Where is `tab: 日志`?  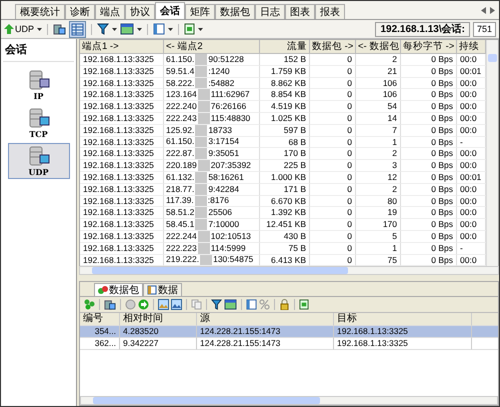
tab: 日志 is located at coordinates (270, 11).